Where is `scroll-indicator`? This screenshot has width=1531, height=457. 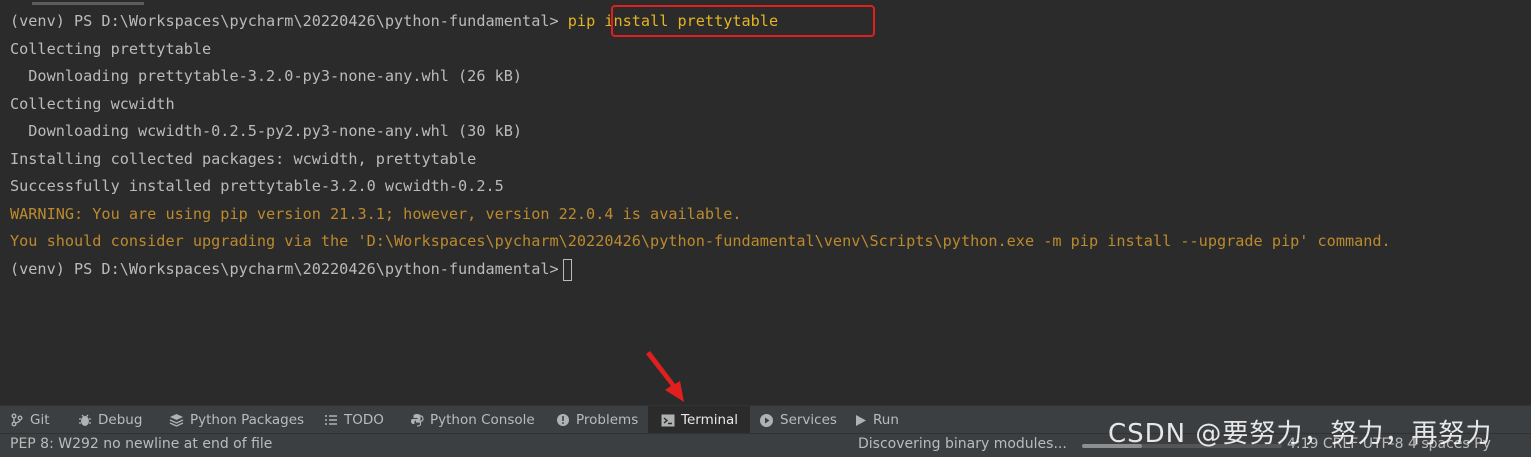 scroll-indicator is located at coordinates (88, 3).